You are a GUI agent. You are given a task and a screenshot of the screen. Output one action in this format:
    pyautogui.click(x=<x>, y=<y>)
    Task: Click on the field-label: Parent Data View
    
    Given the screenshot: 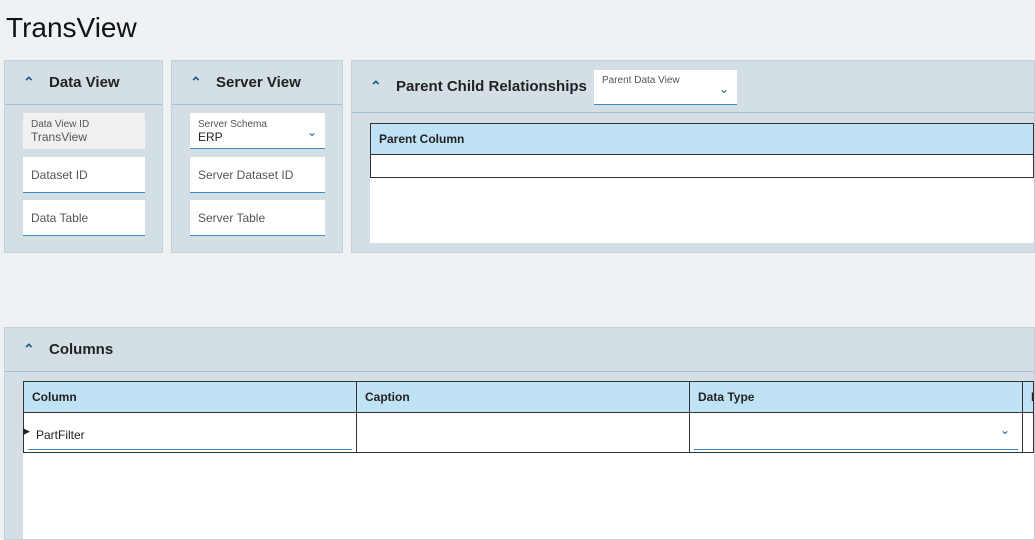 What is the action you would take?
    pyautogui.click(x=641, y=80)
    